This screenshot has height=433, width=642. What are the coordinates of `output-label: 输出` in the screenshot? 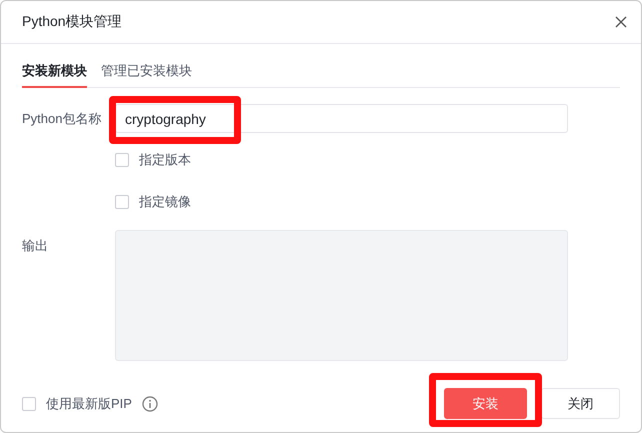 It's located at (35, 246).